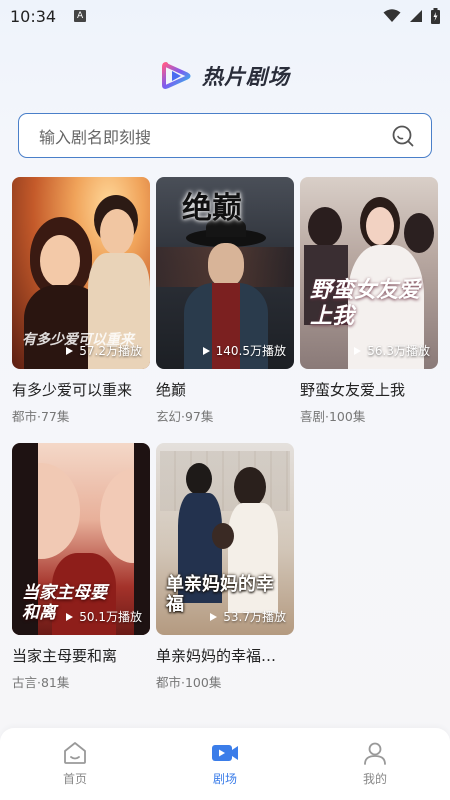 The height and width of the screenshot is (800, 450). I want to click on play-count-text: 50.1万播放, so click(110, 617).